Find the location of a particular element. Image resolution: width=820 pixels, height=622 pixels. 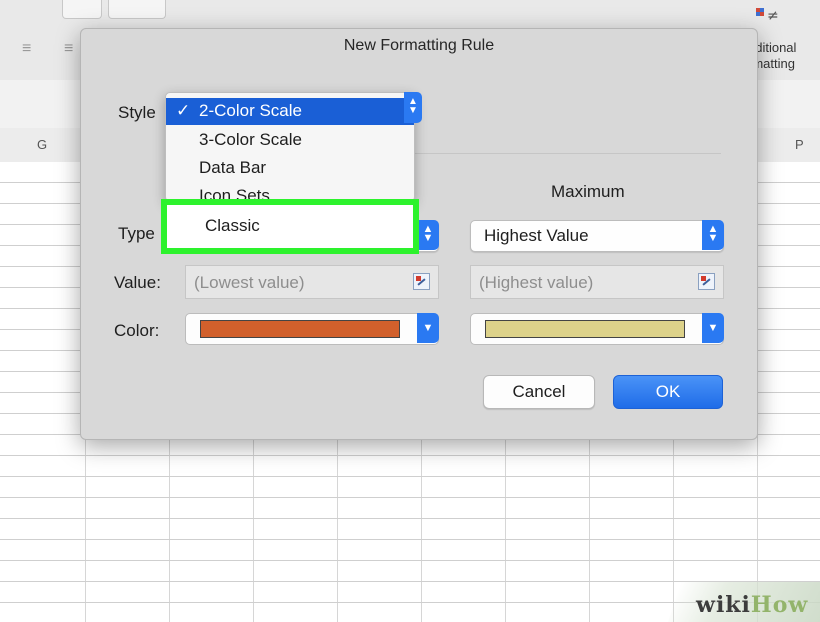

wikihow-watermark: wikiHow is located at coordinates (752, 605).